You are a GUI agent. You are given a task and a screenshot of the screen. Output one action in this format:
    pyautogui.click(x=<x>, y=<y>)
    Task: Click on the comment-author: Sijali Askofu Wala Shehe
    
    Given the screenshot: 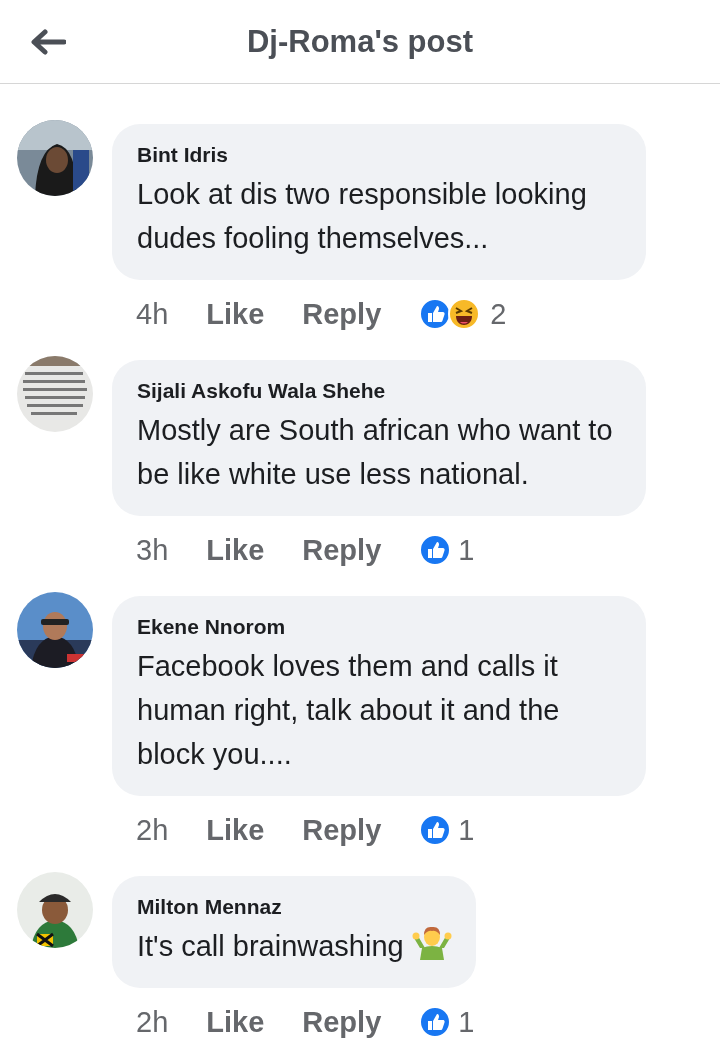 What is the action you would take?
    pyautogui.click(x=261, y=391)
    